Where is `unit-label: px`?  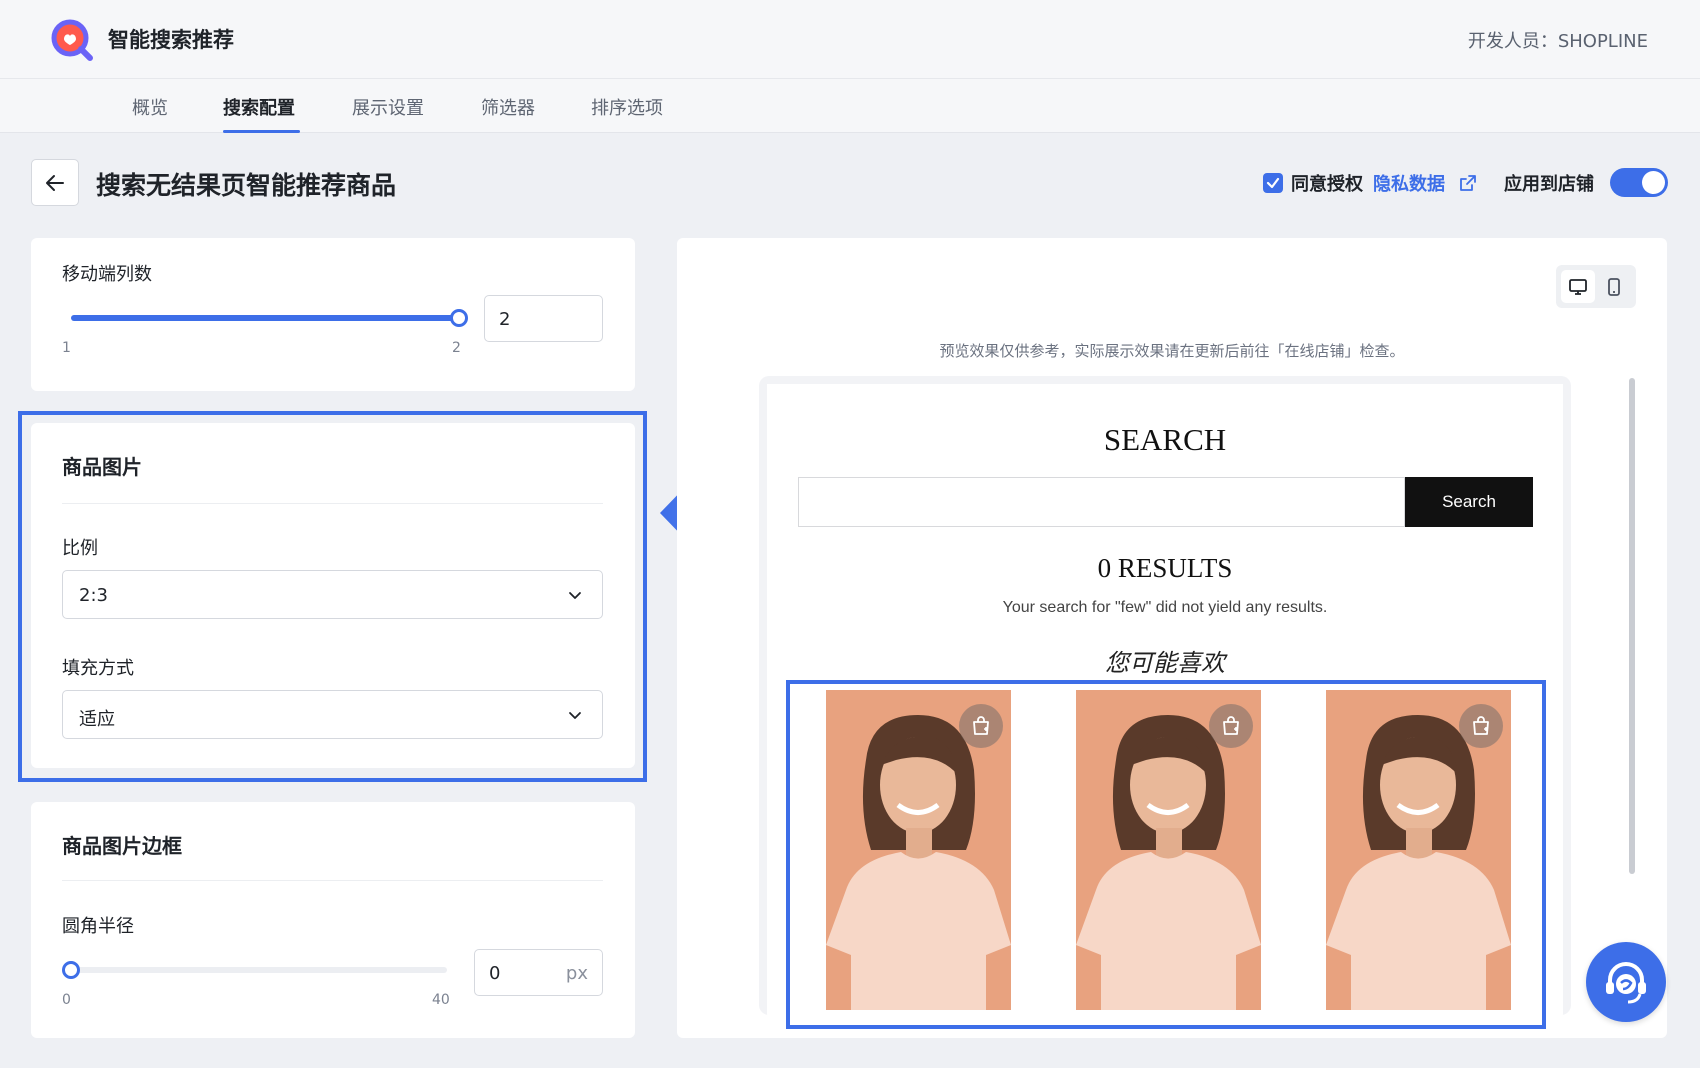
unit-label: px is located at coordinates (576, 973).